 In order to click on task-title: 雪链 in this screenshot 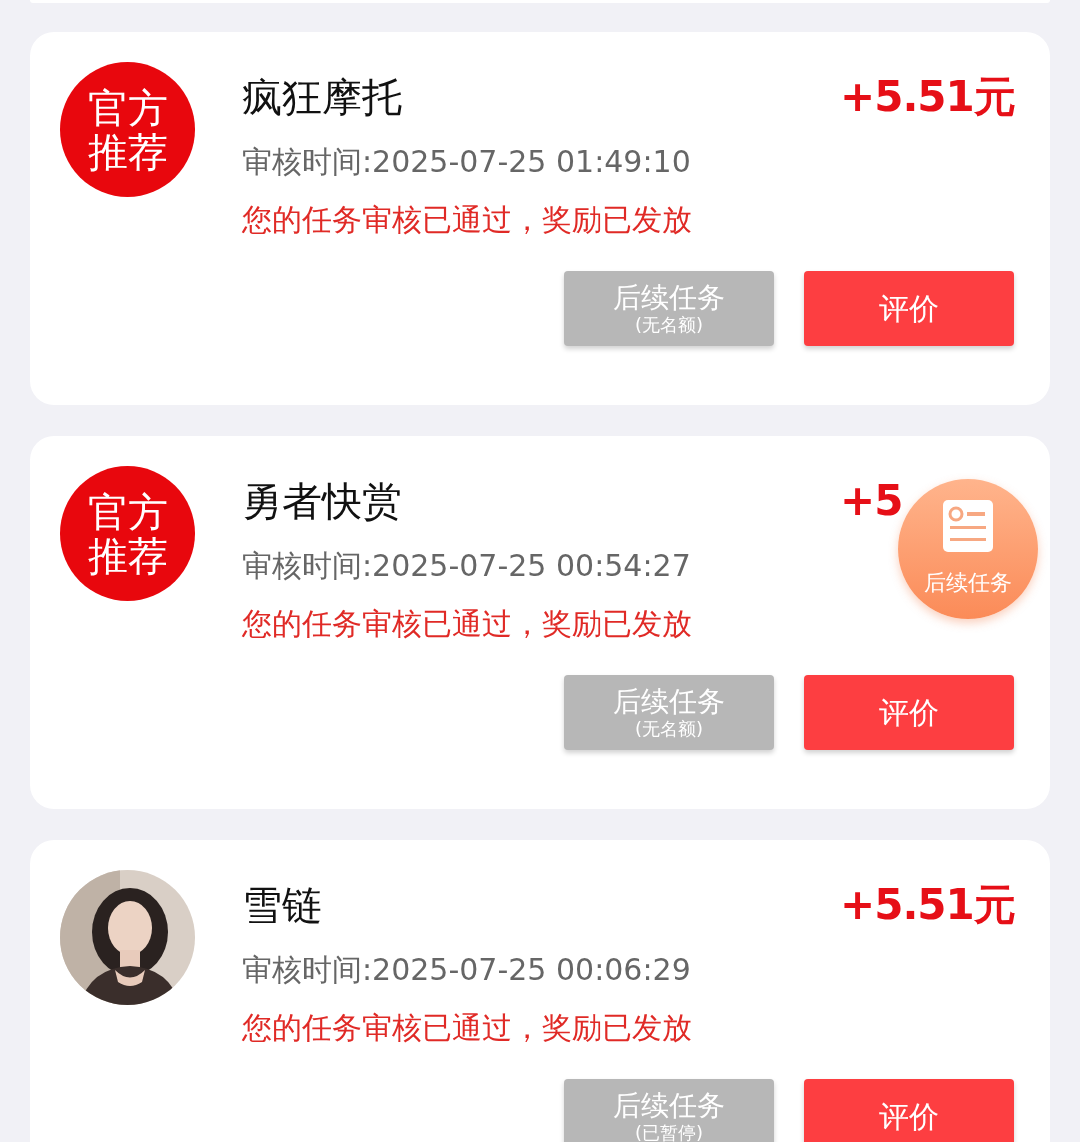, I will do `click(282, 905)`.